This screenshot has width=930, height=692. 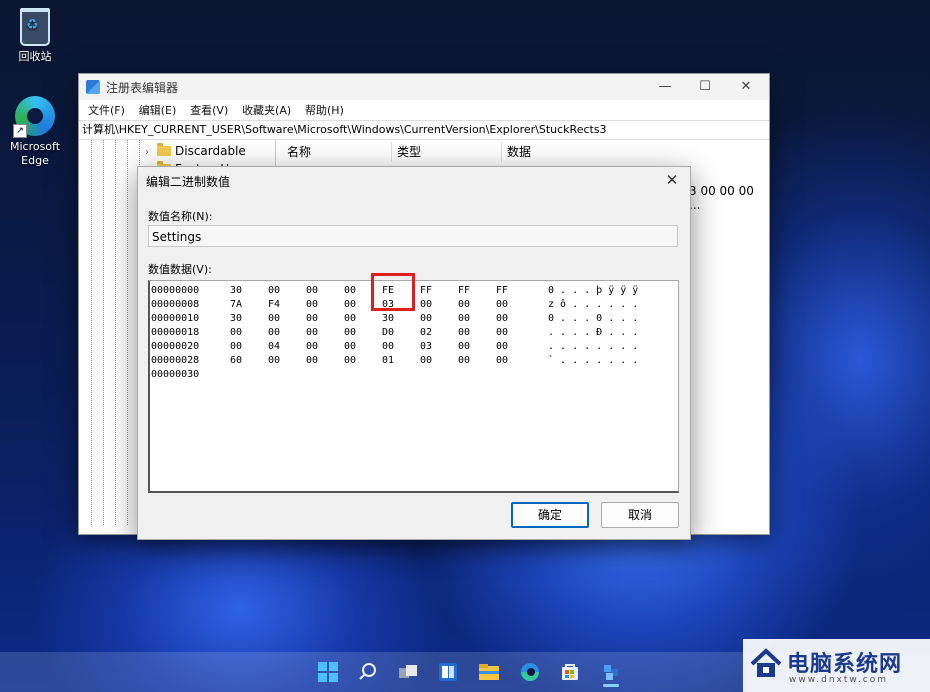 I want to click on store-icon, so click(x=570, y=672).